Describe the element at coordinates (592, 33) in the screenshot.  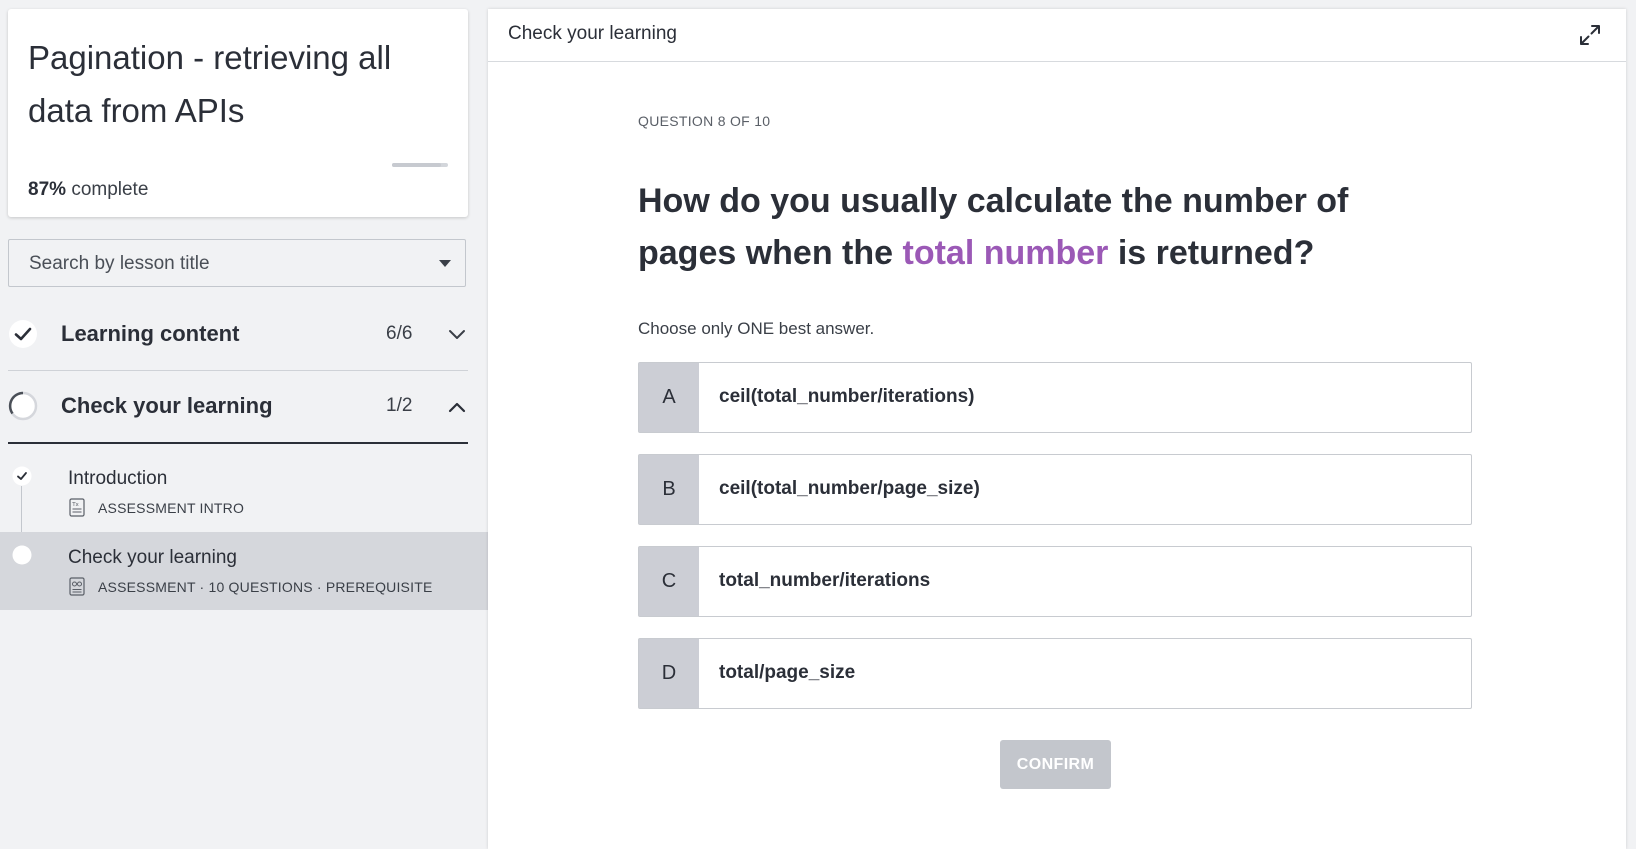
I see `panel-title: Check your learning` at that location.